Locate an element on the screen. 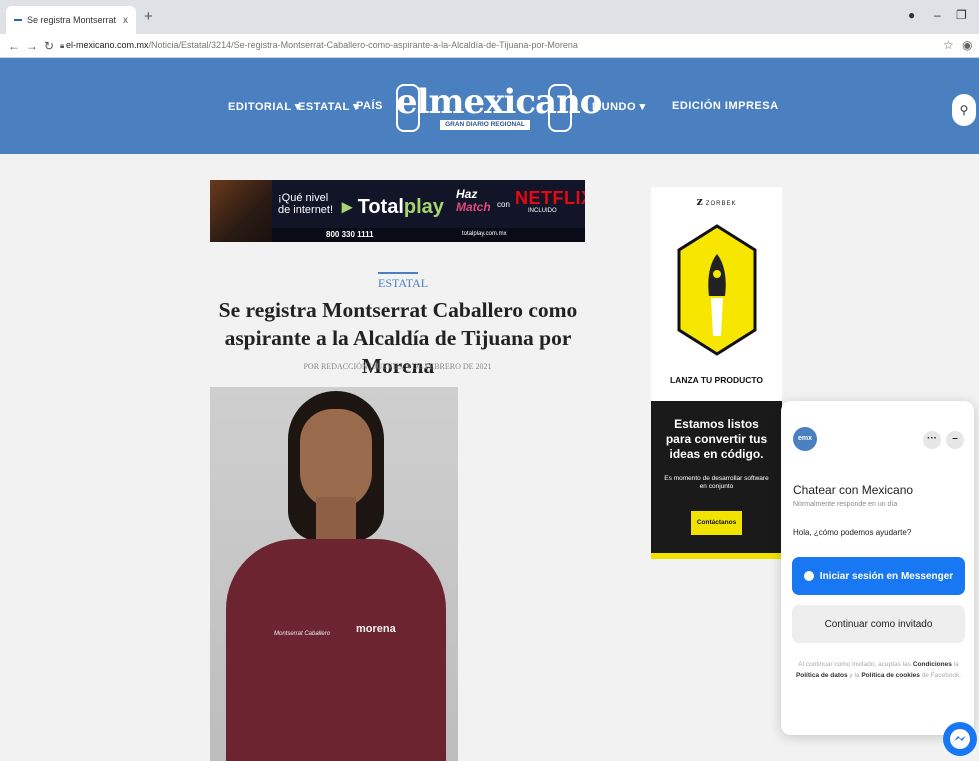 Image resolution: width=979 pixels, height=761 pixels. rocket-hexagon-icon is located at coordinates (717, 290).